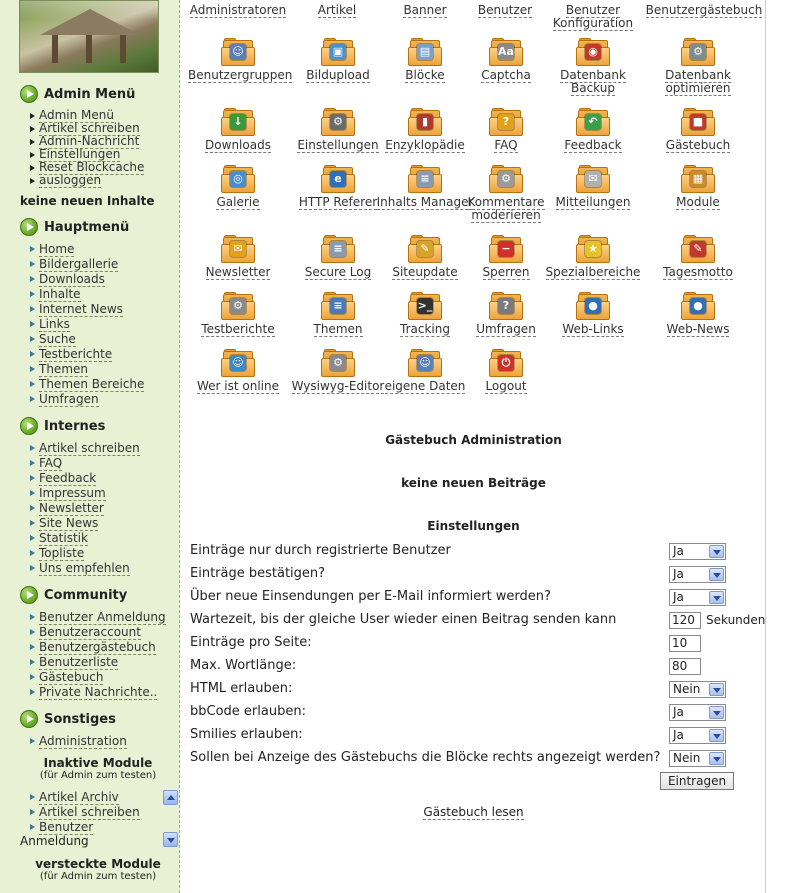 This screenshot has height=893, width=785. Describe the element at coordinates (29, 227) in the screenshot. I see `green-arrow-icon` at that location.